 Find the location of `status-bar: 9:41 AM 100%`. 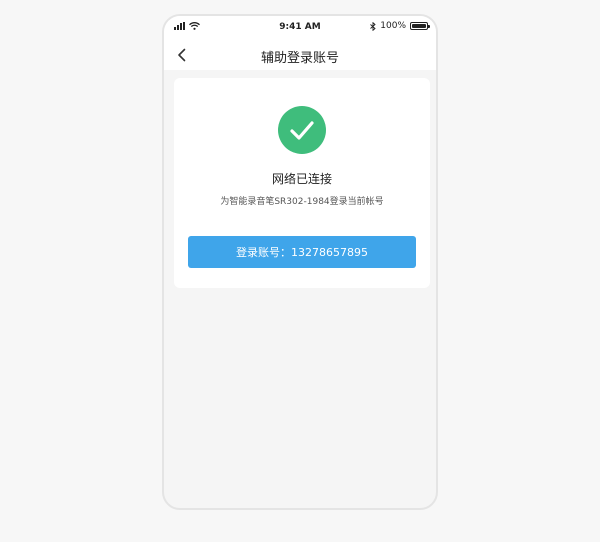

status-bar: 9:41 AM 100% is located at coordinates (300, 28).